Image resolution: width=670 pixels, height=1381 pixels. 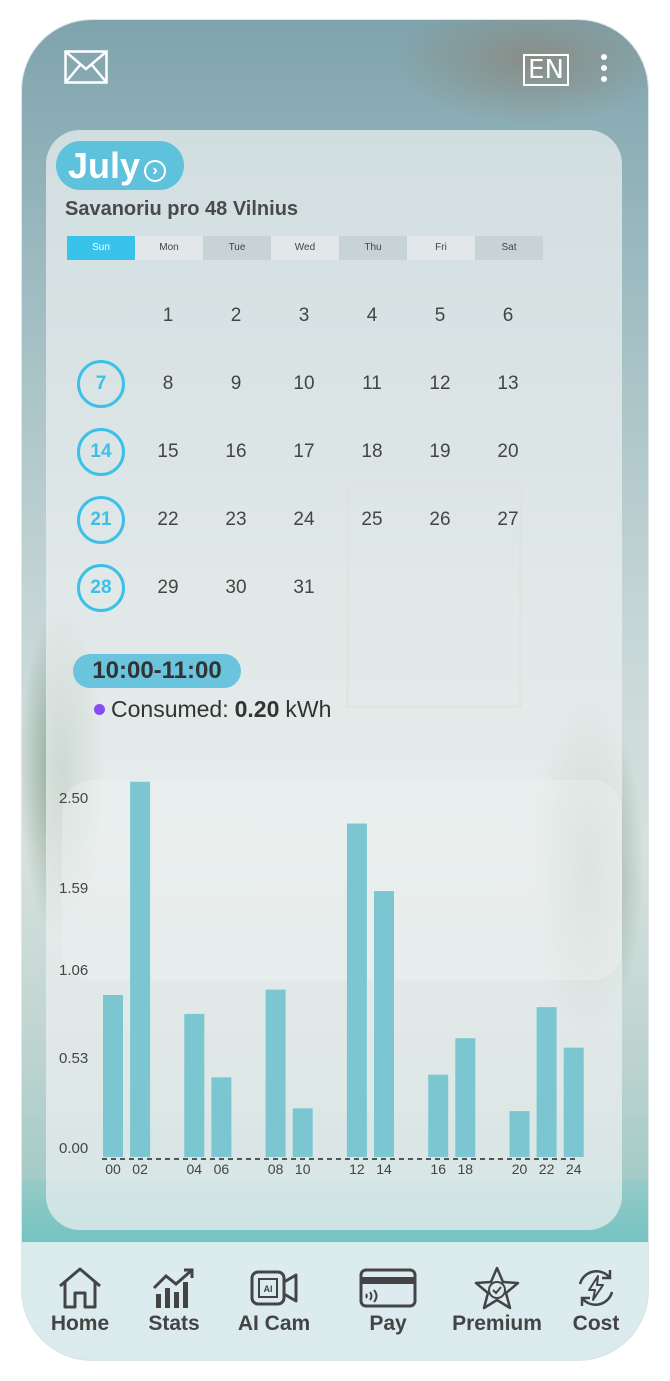 What do you see at coordinates (276, 1169) in the screenshot?
I see `x-tick-label: 08` at bounding box center [276, 1169].